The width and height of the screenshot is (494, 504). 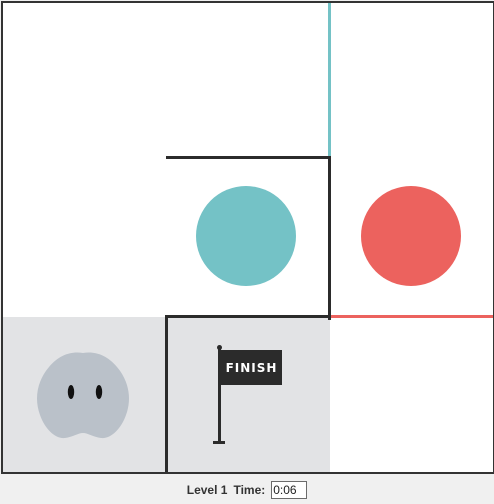 What do you see at coordinates (251, 367) in the screenshot?
I see `finish-flag-label: FINISH` at bounding box center [251, 367].